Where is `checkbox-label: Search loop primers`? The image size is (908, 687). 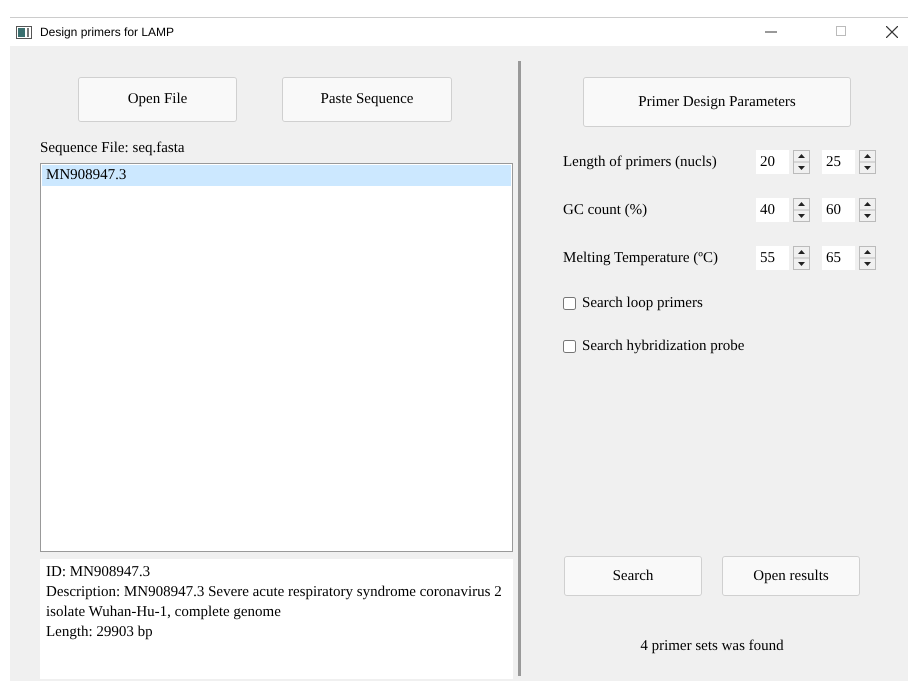 checkbox-label: Search loop primers is located at coordinates (642, 304).